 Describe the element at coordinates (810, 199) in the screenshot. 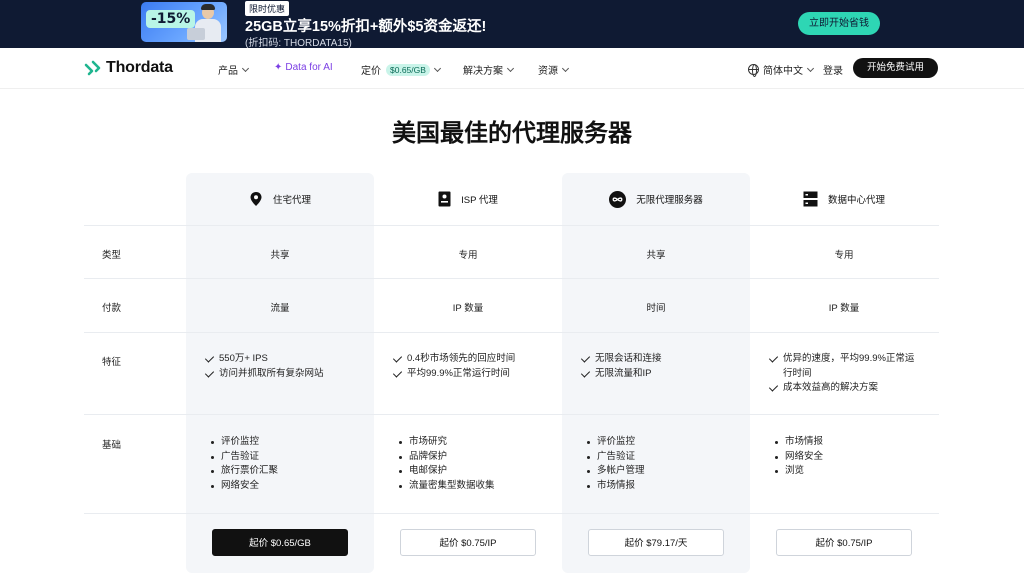

I see `server-icon` at that location.